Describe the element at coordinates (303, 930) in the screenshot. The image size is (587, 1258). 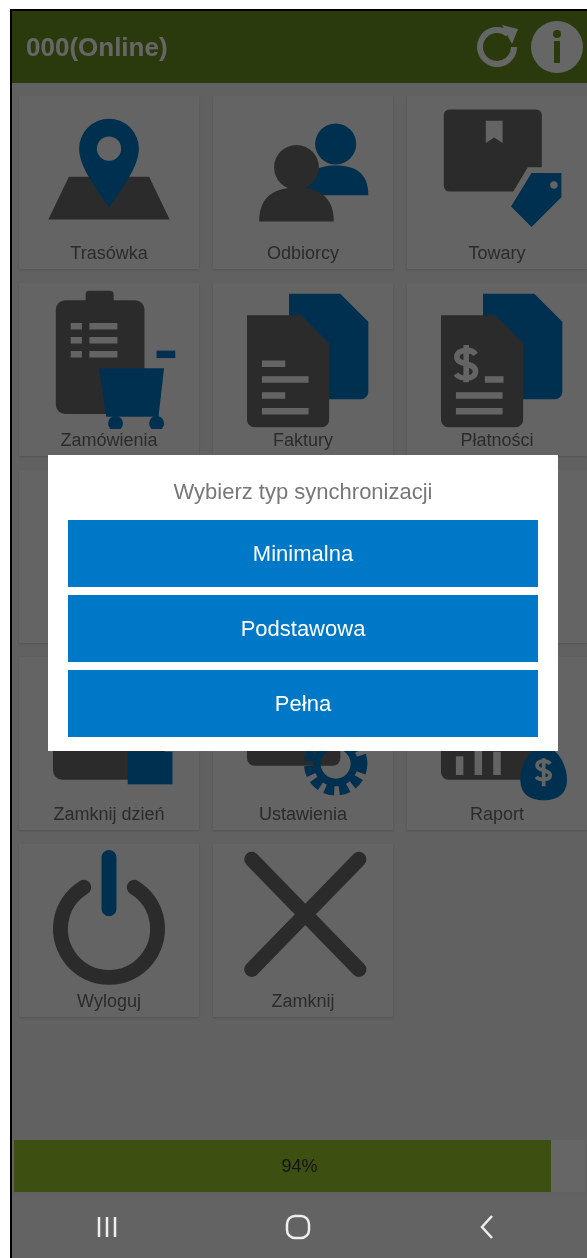
I see `menu-tile: Zamknij` at that location.